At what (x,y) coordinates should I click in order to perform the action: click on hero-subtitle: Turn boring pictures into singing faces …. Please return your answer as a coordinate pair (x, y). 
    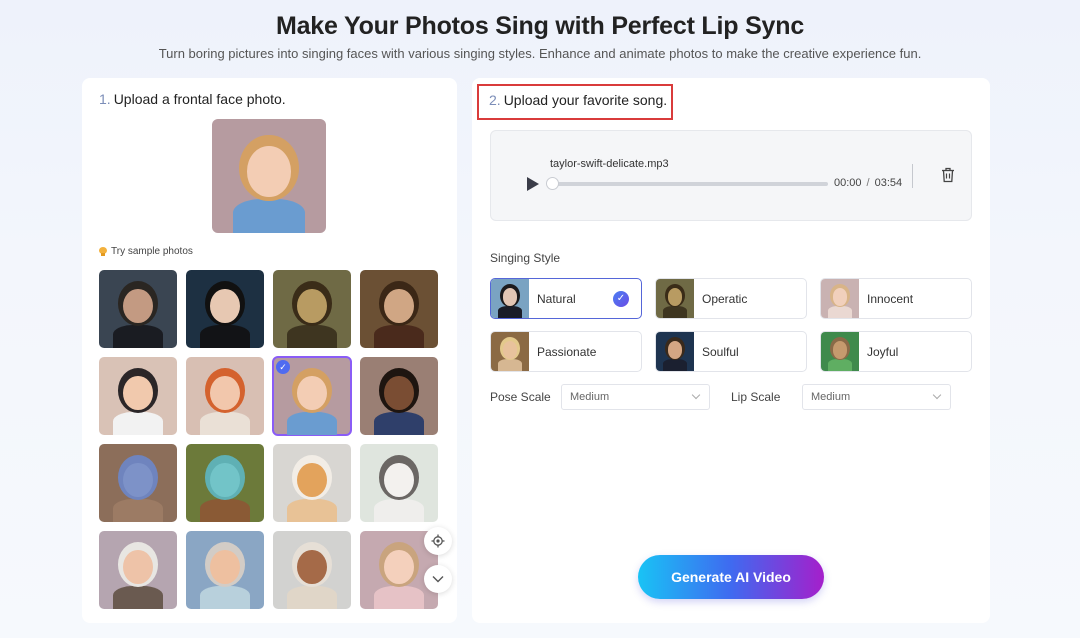
    Looking at the image, I should click on (540, 53).